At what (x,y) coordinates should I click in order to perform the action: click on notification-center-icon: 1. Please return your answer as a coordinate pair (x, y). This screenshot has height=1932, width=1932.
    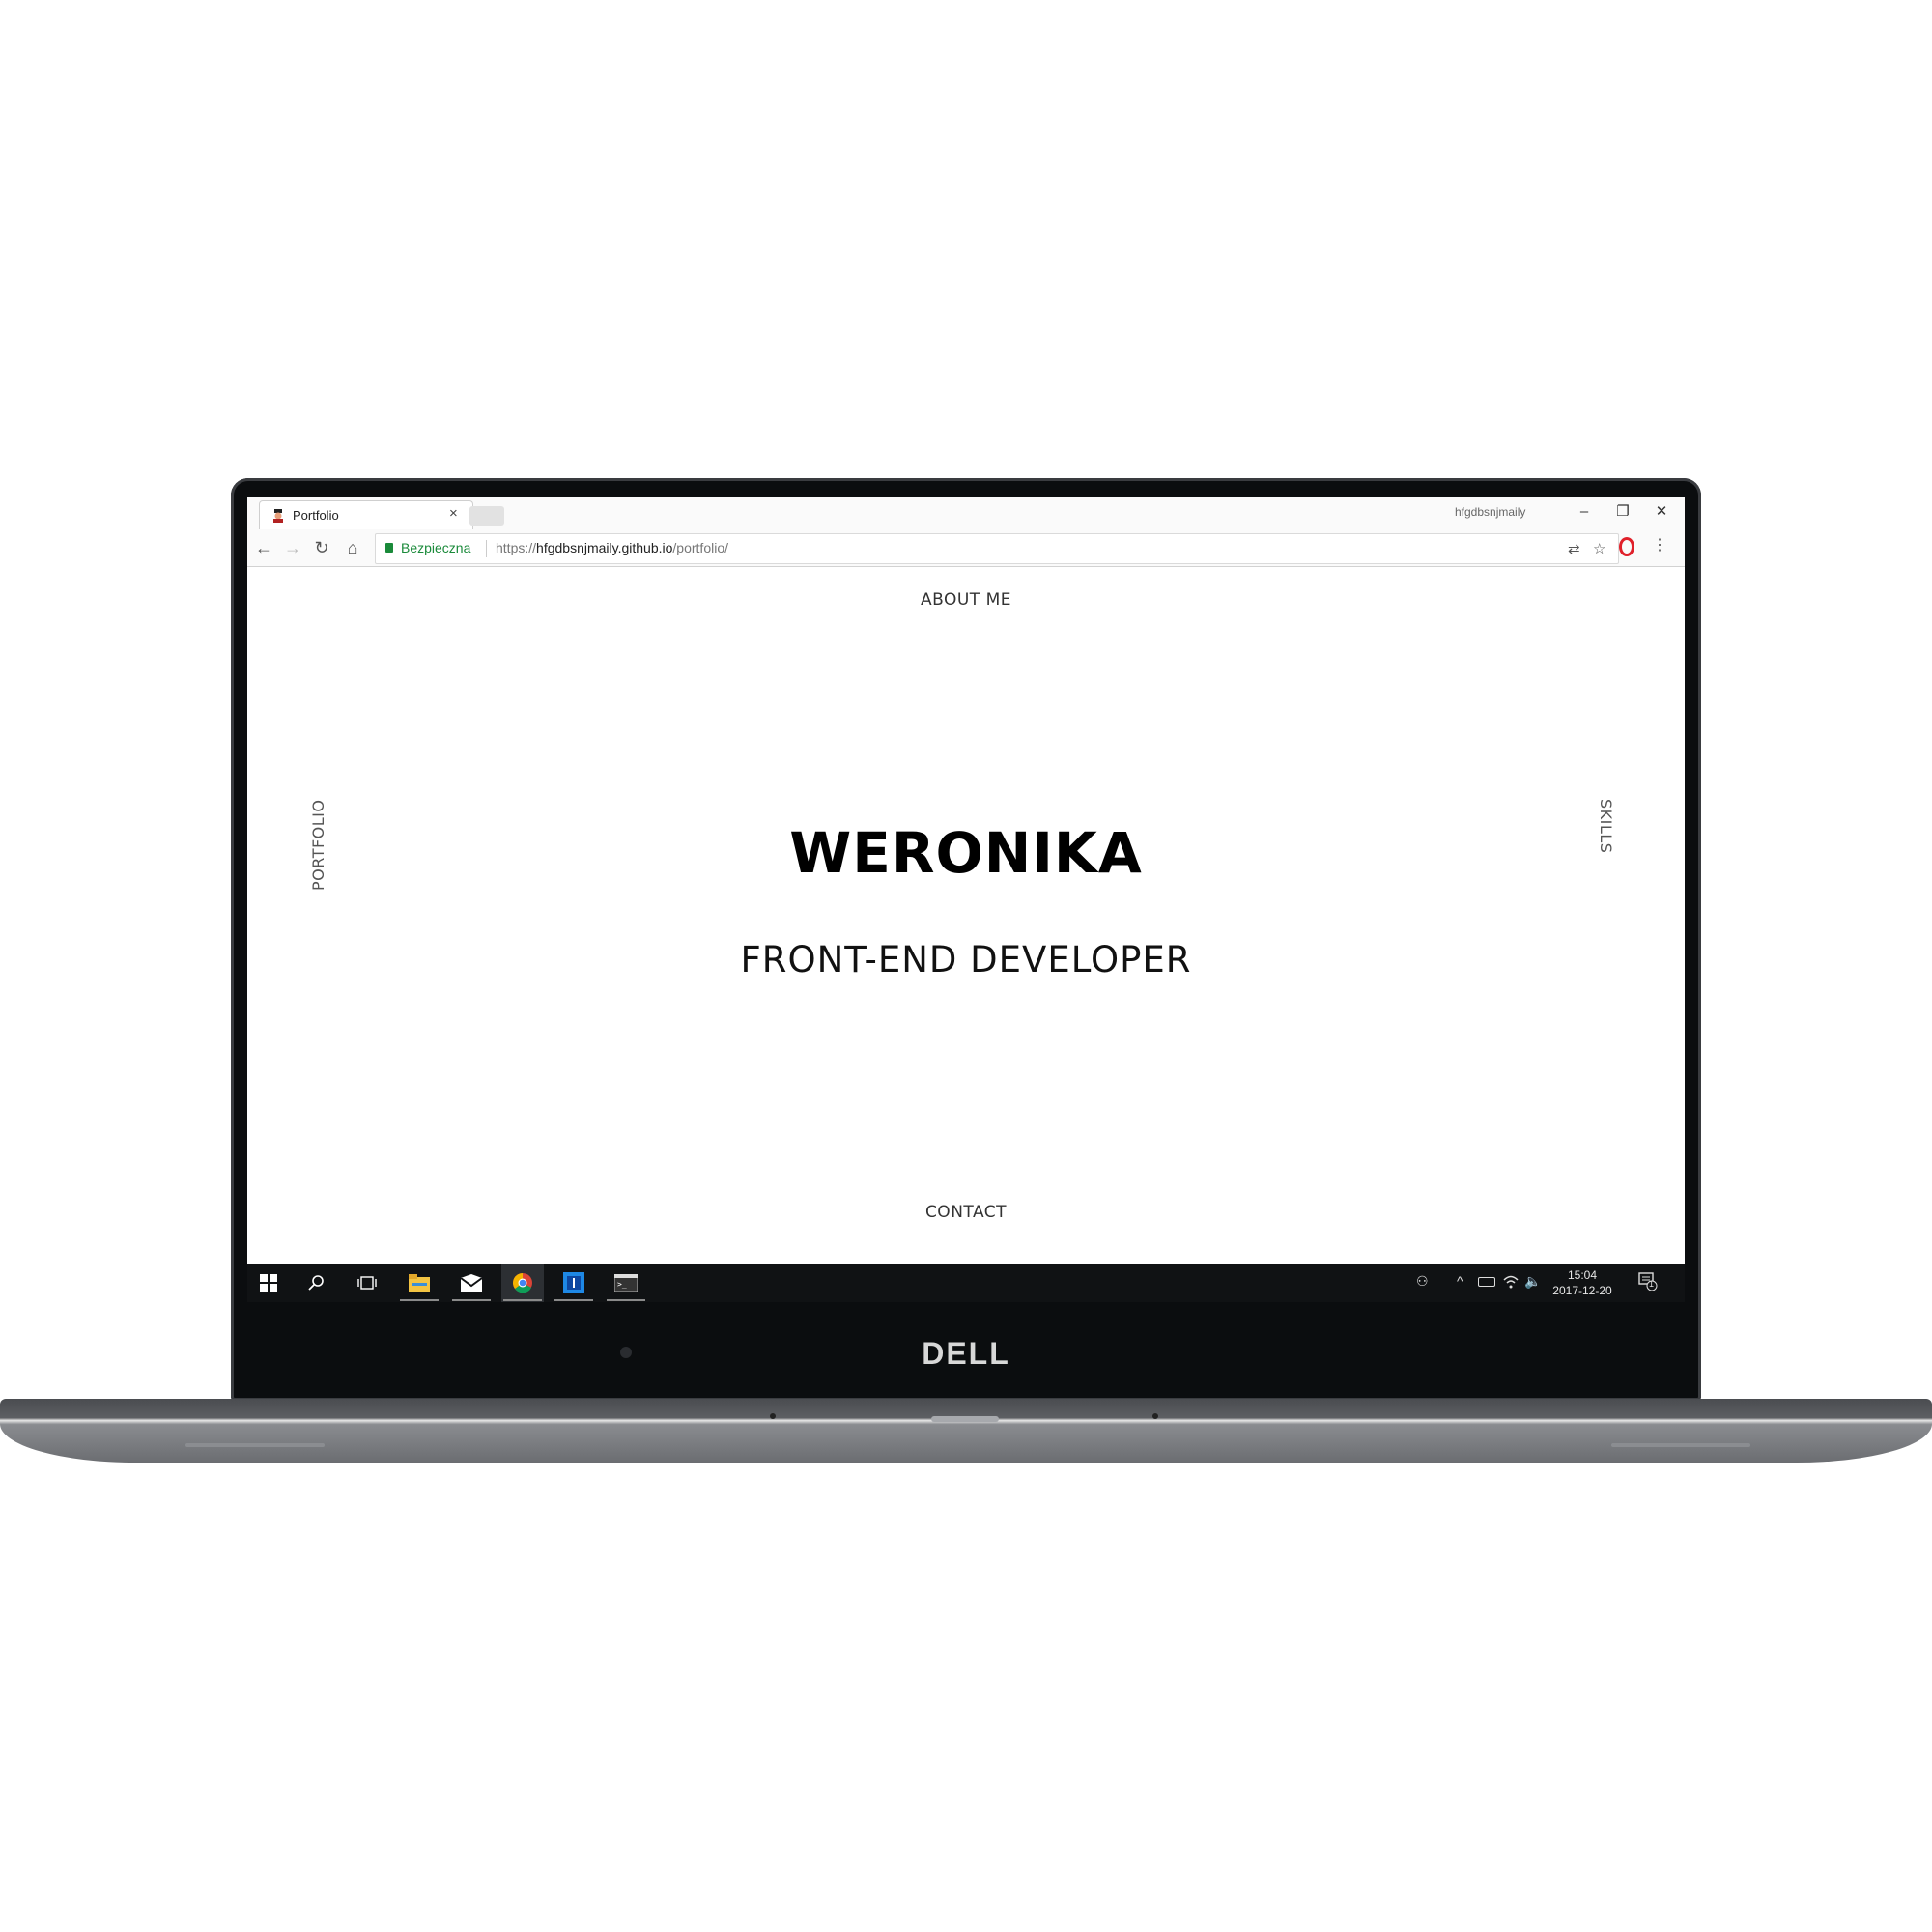
    Looking at the image, I should click on (1648, 1281).